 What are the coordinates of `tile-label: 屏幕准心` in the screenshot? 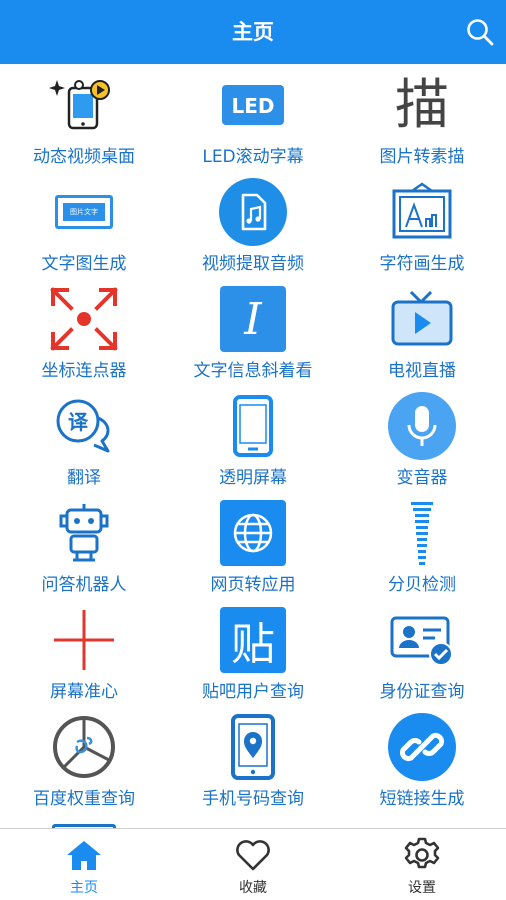 It's located at (84, 692).